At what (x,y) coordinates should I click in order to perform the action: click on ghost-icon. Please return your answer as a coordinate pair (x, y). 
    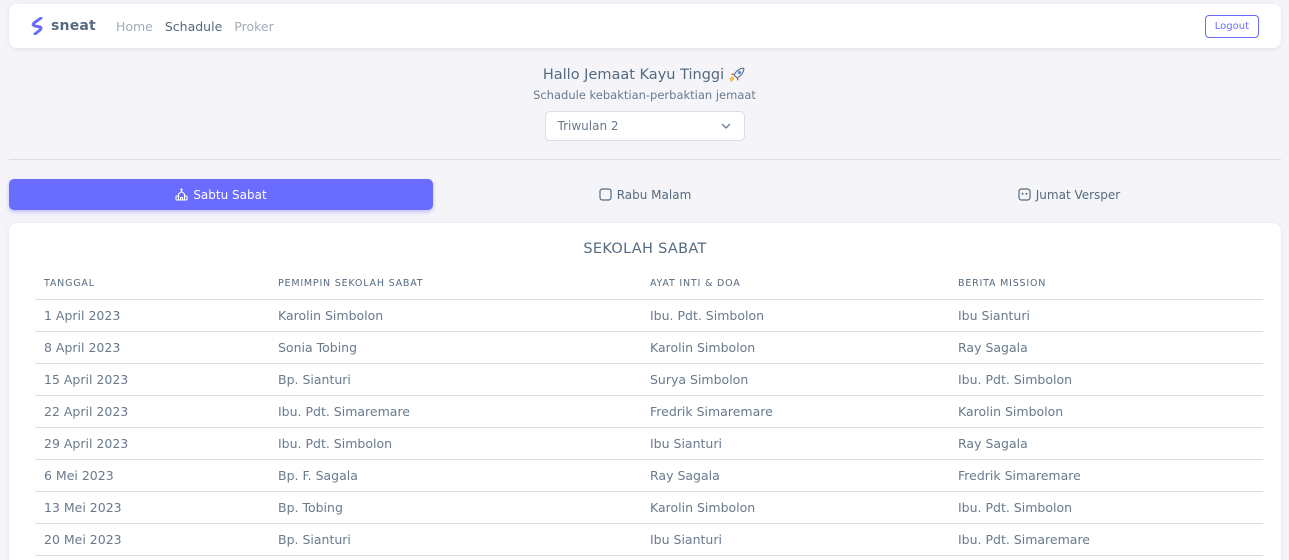
    Looking at the image, I should click on (1024, 194).